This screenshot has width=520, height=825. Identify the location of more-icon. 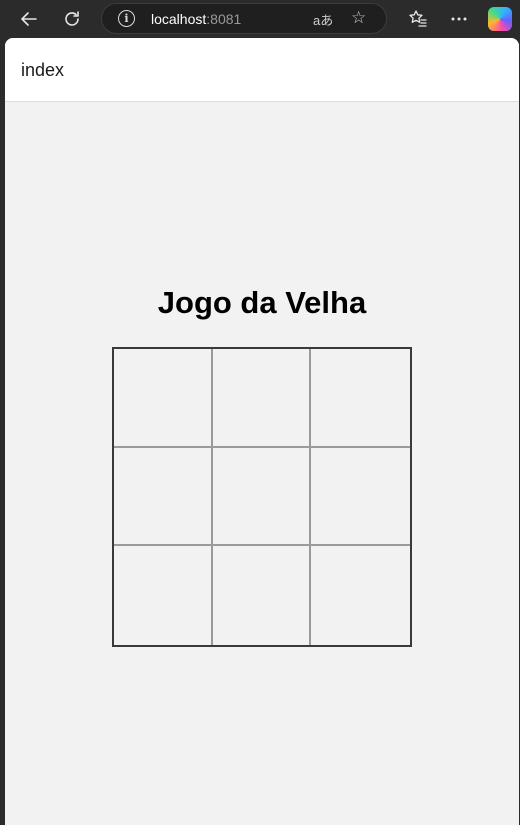
(459, 19).